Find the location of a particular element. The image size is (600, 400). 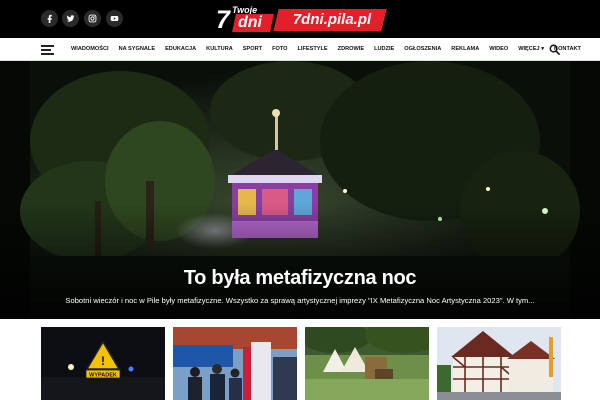

nav-item: EDUKACJA is located at coordinates (180, 49).